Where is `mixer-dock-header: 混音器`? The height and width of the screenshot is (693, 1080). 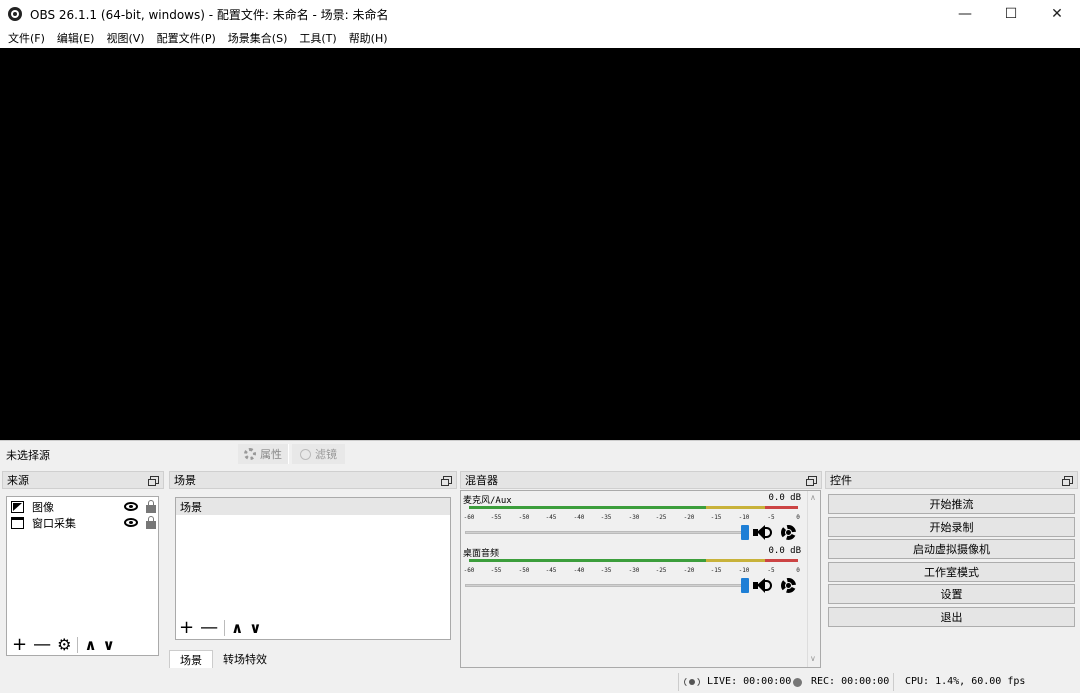 mixer-dock-header: 混音器 is located at coordinates (641, 480).